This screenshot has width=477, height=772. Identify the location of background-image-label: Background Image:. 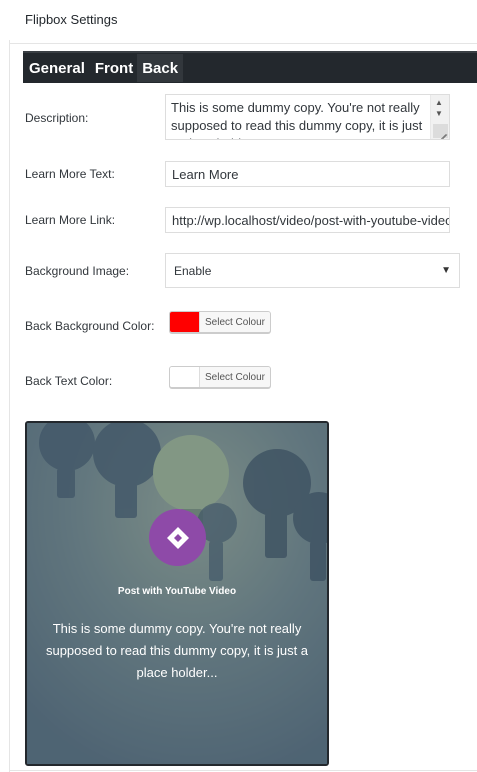
(77, 271).